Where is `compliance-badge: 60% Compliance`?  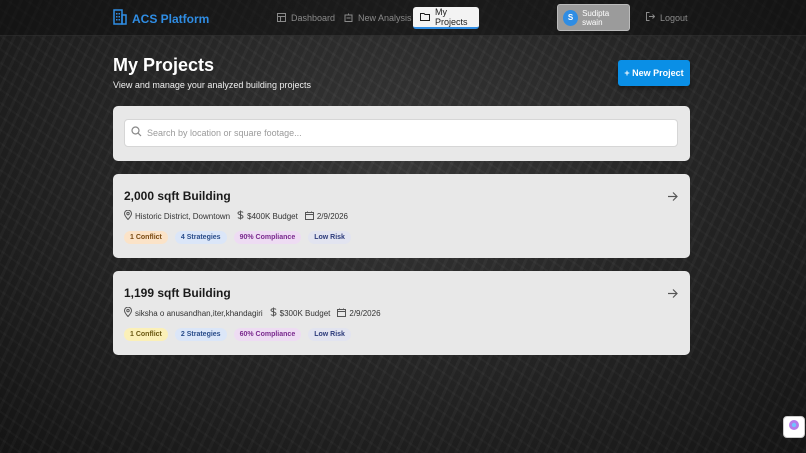
compliance-badge: 60% Compliance is located at coordinates (267, 334).